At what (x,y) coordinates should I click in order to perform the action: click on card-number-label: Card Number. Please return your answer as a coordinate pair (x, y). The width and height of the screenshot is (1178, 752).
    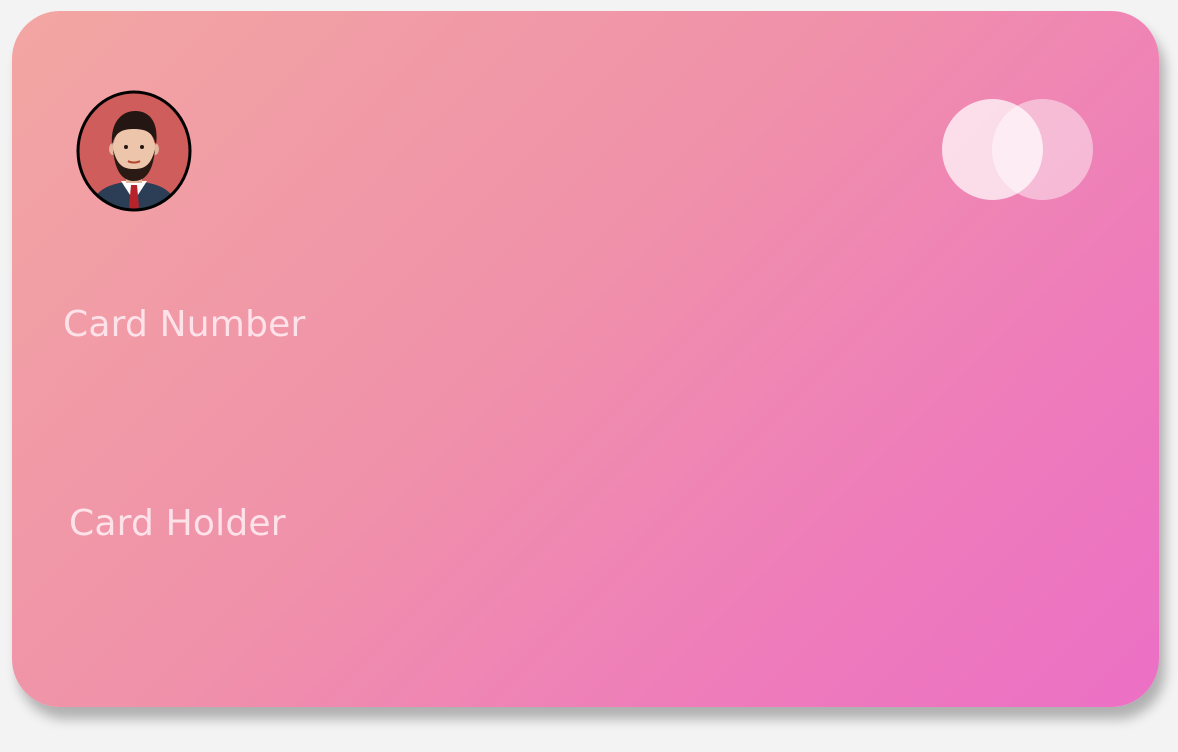
    Looking at the image, I should click on (184, 324).